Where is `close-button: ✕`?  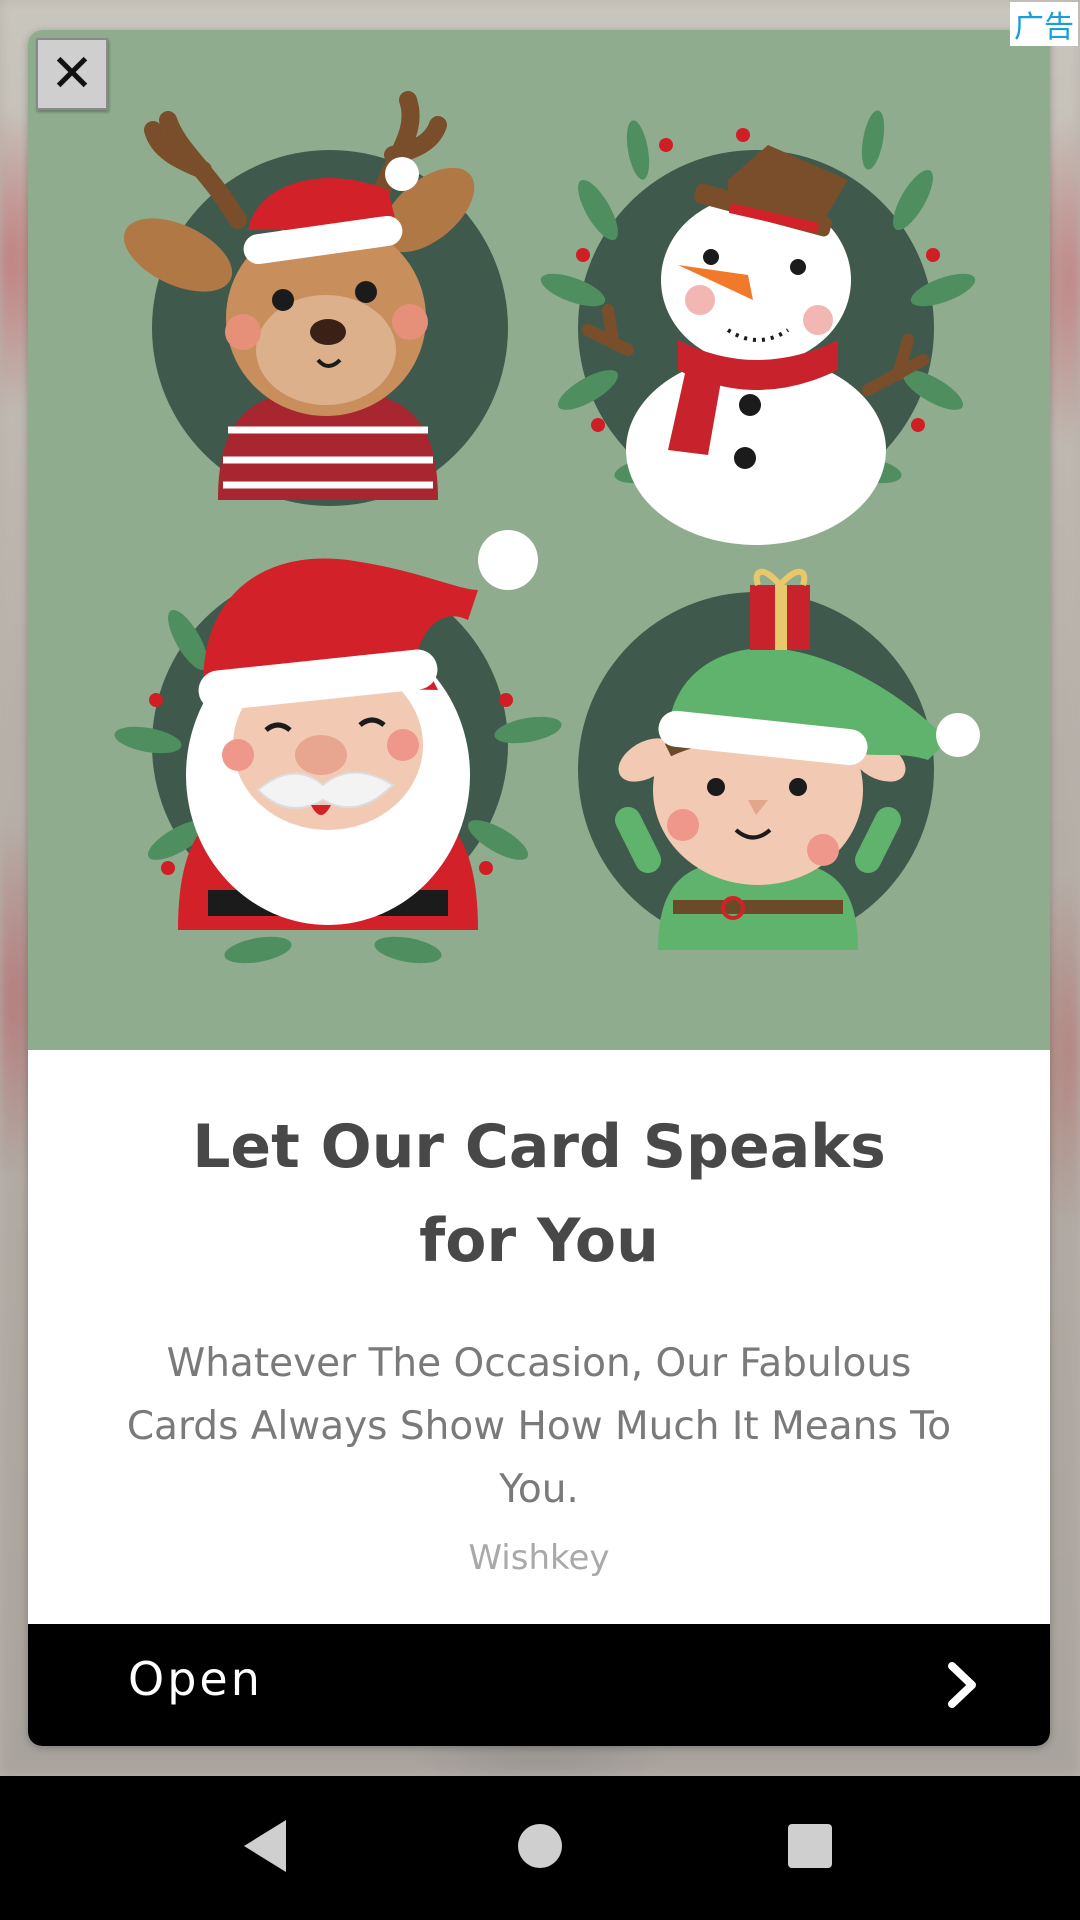 close-button: ✕ is located at coordinates (72, 74).